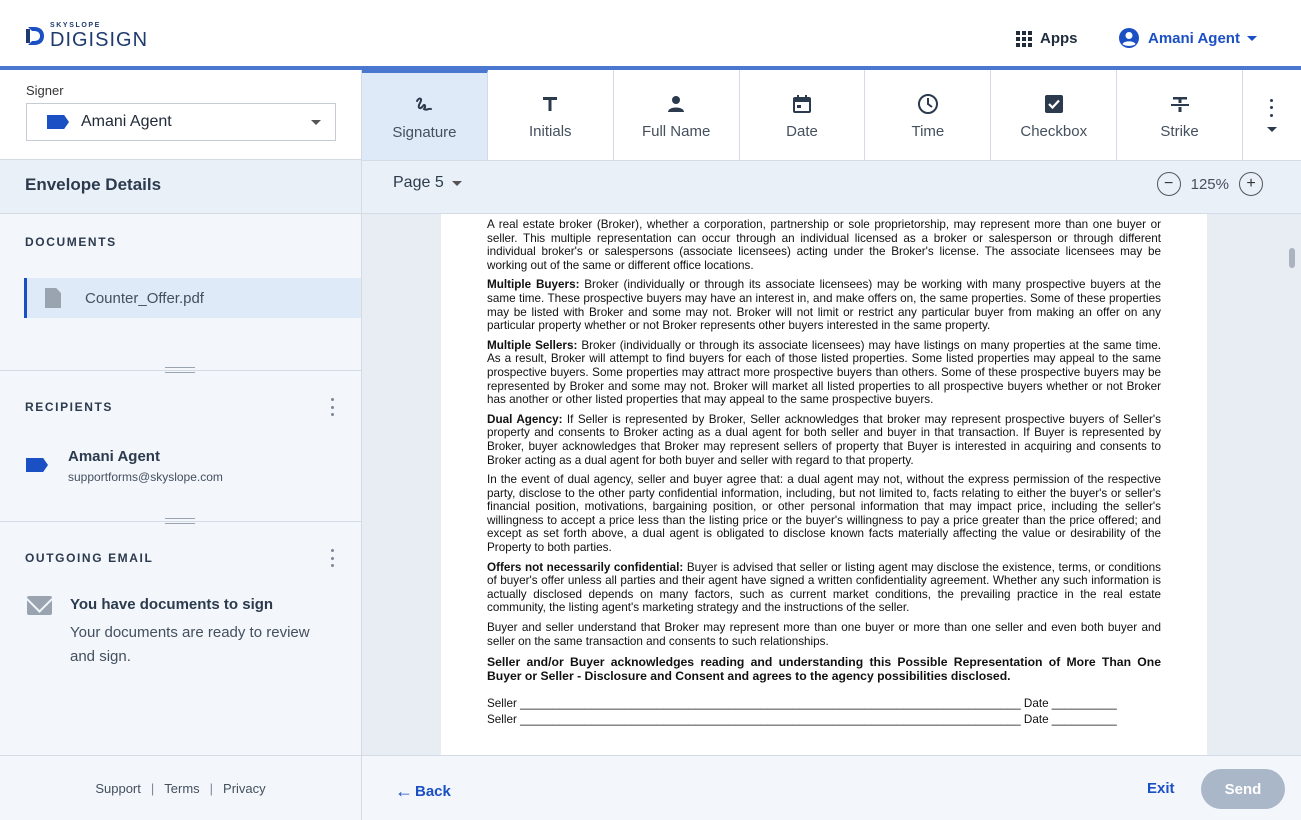 The image size is (1301, 820). Describe the element at coordinates (831, 187) in the screenshot. I see `viewer-header: Page 5 − 125% +` at that location.